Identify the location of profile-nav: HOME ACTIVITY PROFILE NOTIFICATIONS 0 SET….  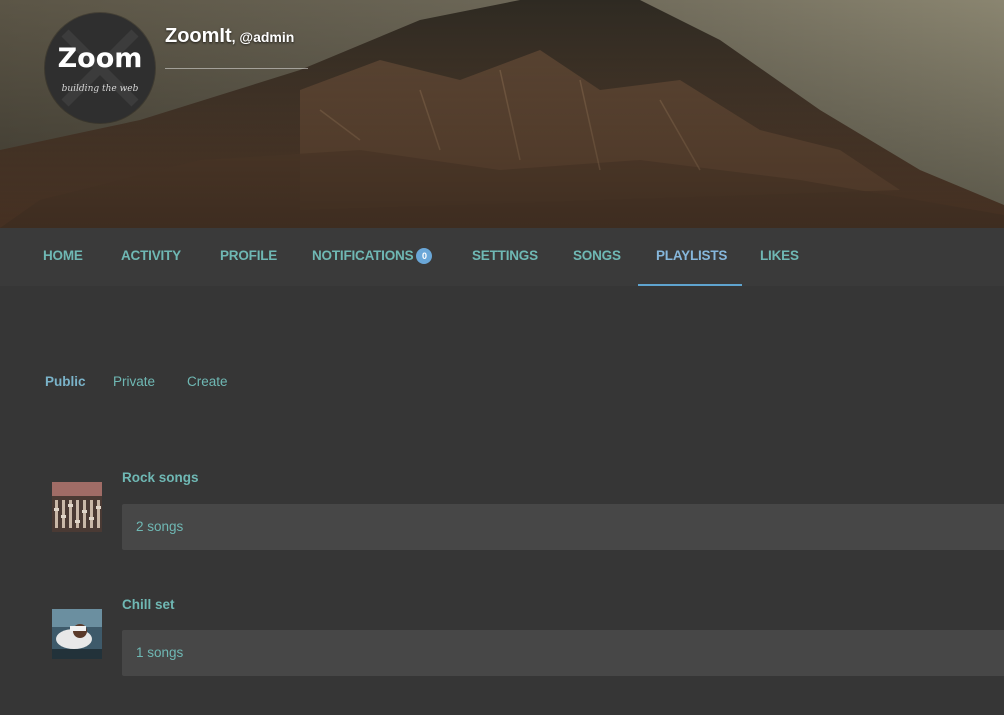
(502, 257).